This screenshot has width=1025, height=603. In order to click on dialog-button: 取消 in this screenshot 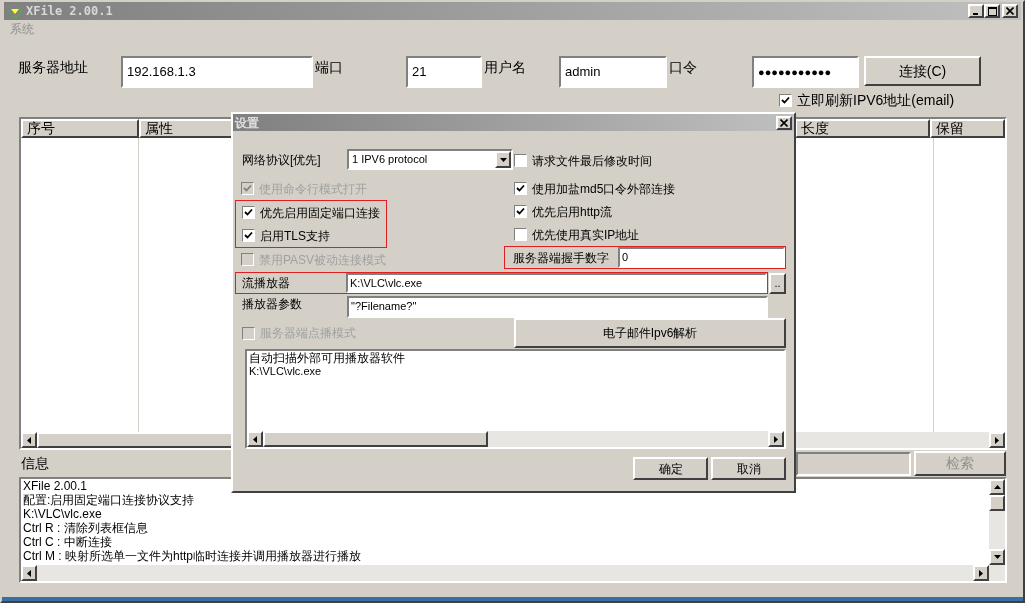, I will do `click(748, 468)`.